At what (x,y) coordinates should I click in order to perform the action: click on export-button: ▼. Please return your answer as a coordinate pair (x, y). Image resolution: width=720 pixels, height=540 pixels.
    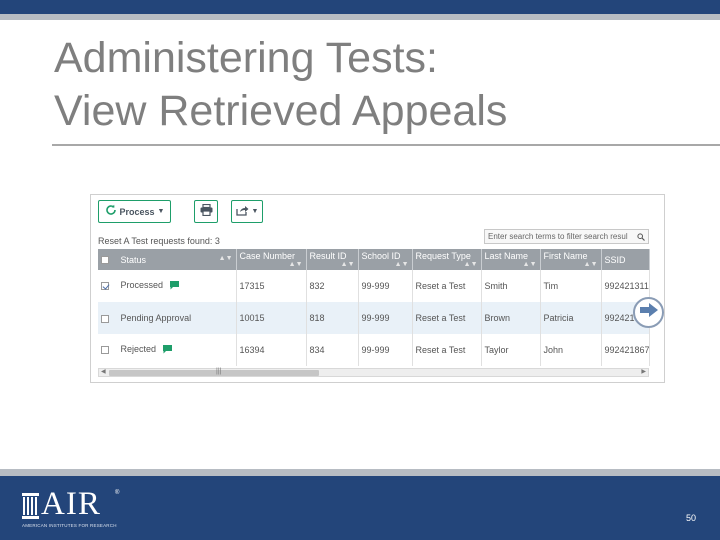
    Looking at the image, I should click on (247, 211).